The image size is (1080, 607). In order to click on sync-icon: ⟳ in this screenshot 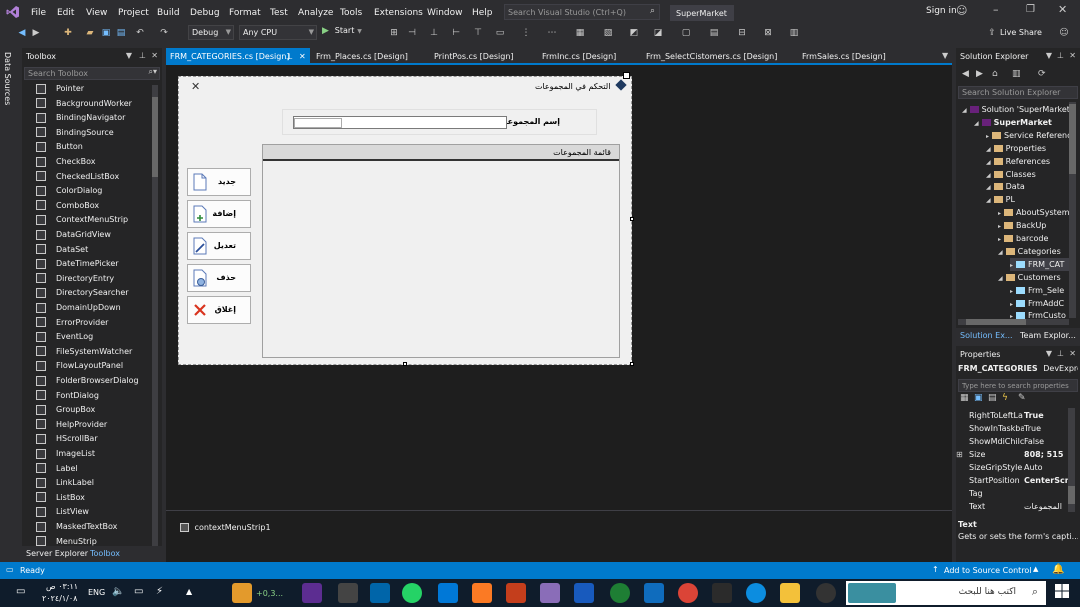, I will do `click(1042, 74)`.